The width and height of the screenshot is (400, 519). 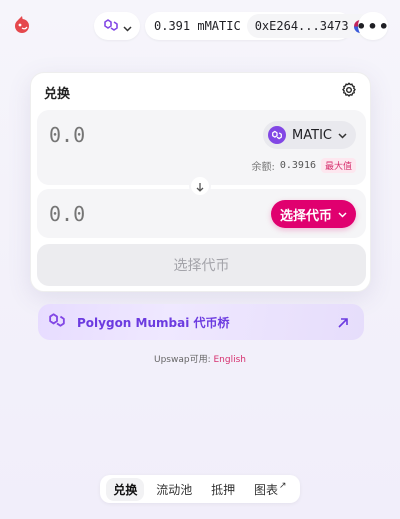 I want to click on top-bar: 0.391 mMATIC 0xE264...3473 •••, so click(x=200, y=26).